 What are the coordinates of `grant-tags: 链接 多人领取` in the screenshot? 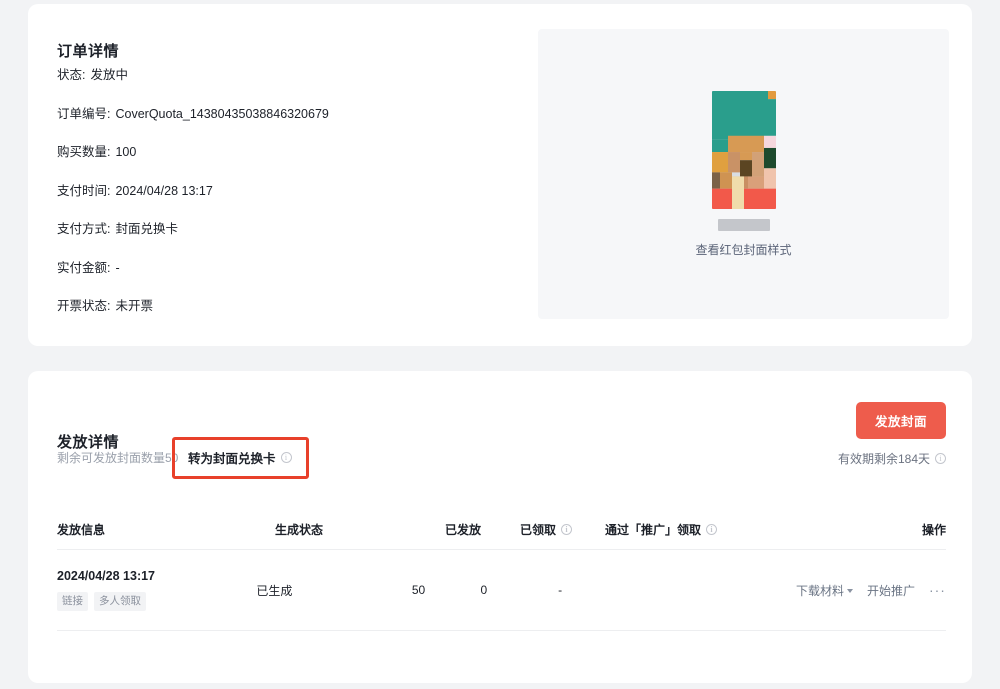 It's located at (156, 601).